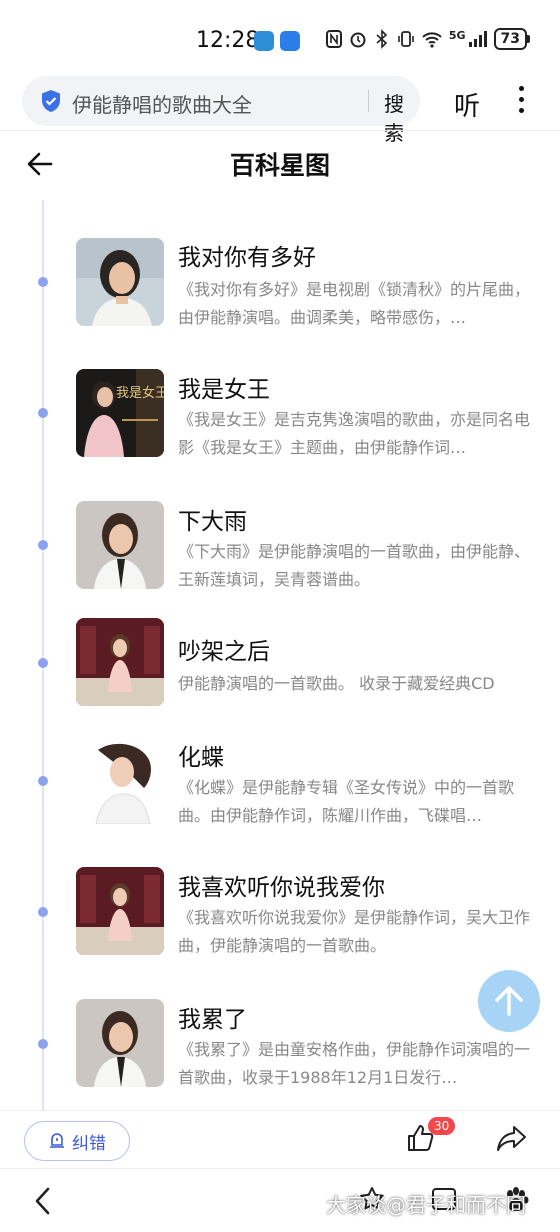 The height and width of the screenshot is (1232, 560). Describe the element at coordinates (333, 39) in the screenshot. I see `nfc-icon` at that location.